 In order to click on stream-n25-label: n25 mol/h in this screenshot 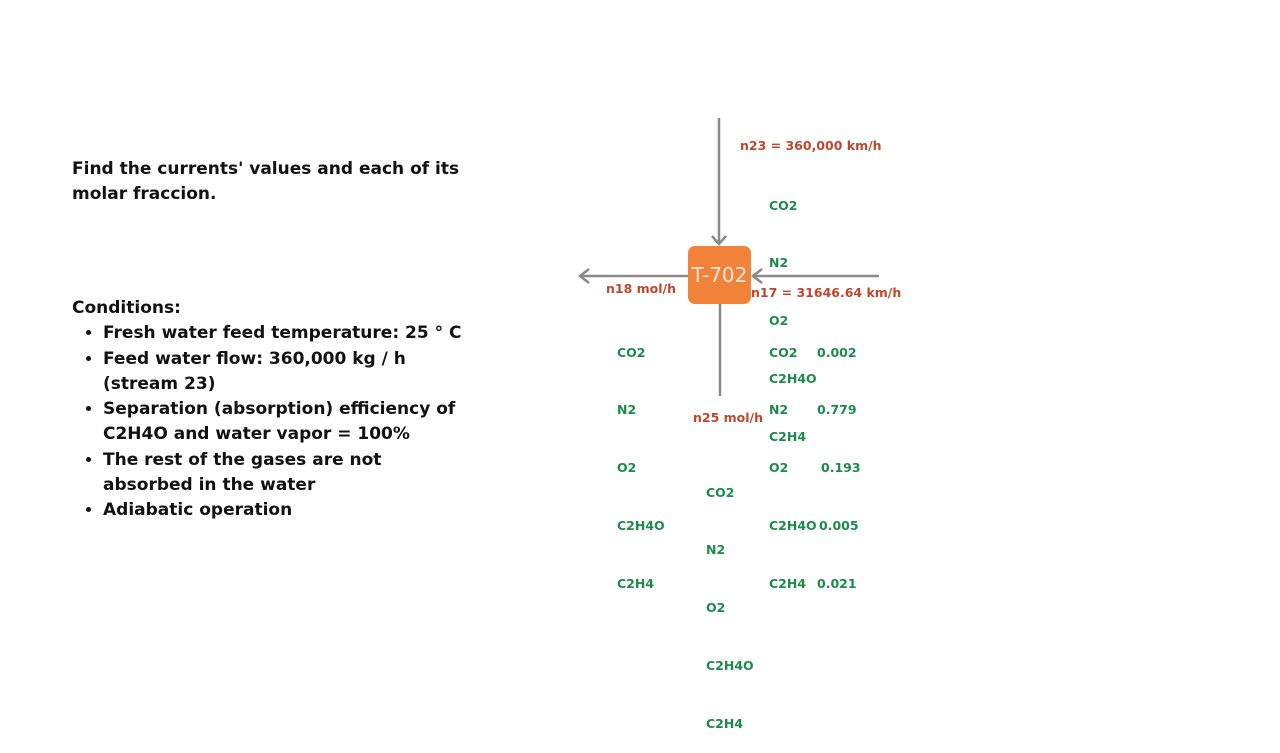, I will do `click(728, 417)`.